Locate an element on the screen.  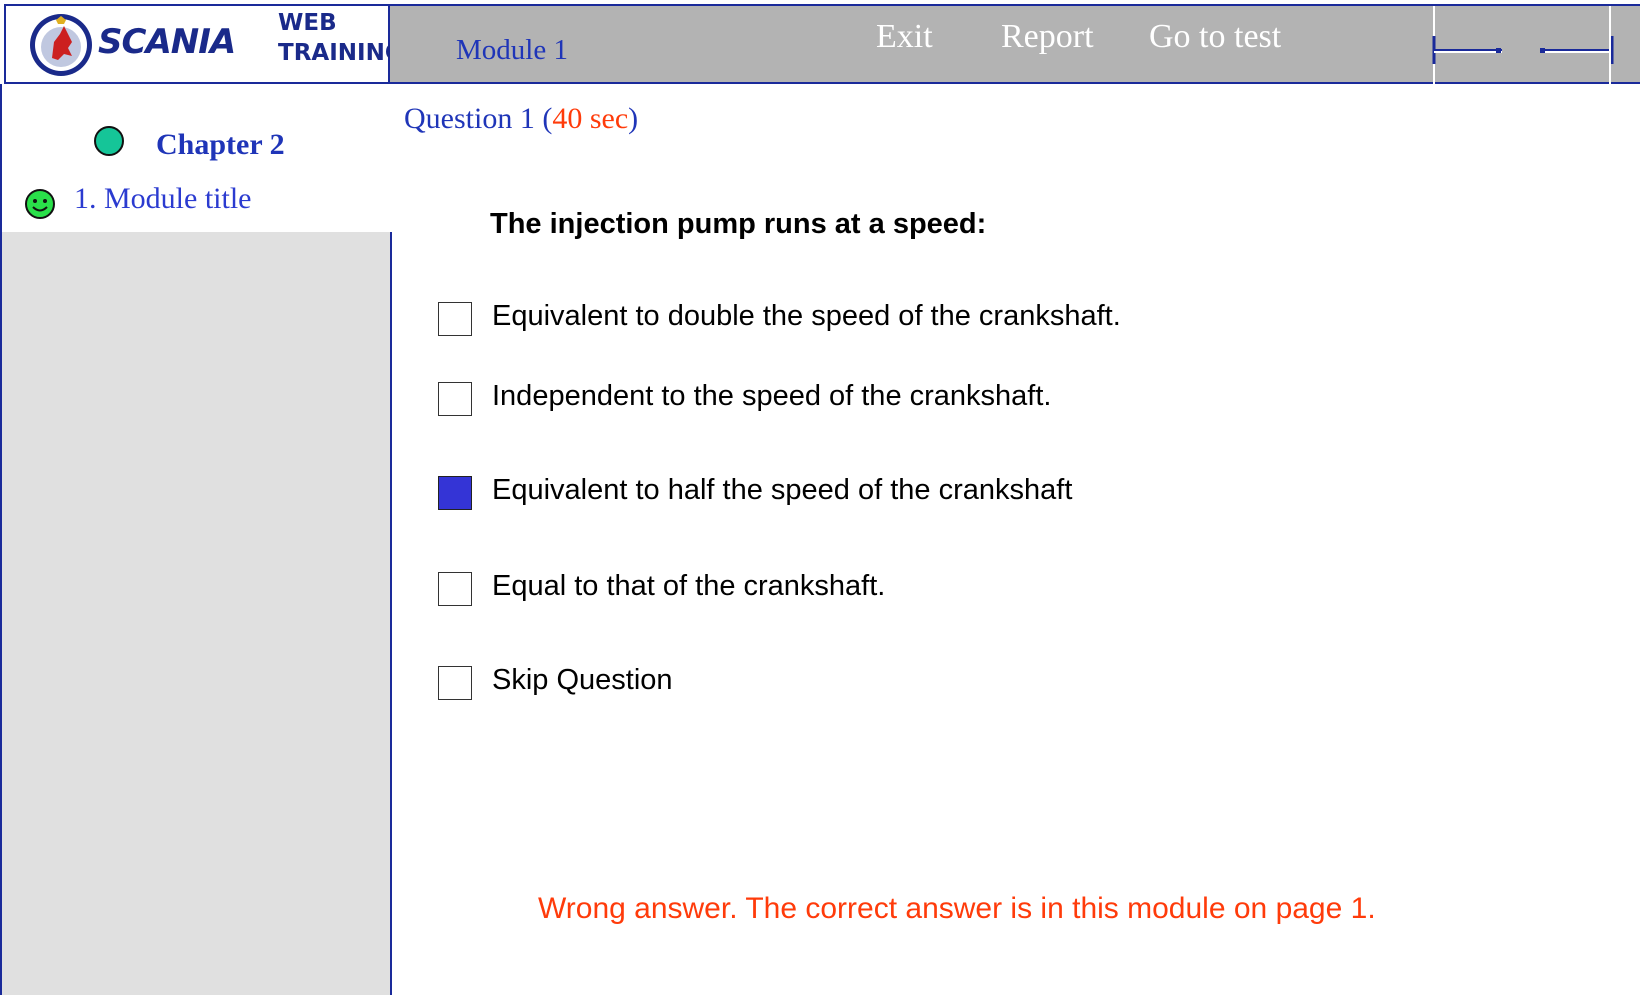
answer-label: Skip Question is located at coordinates (582, 680).